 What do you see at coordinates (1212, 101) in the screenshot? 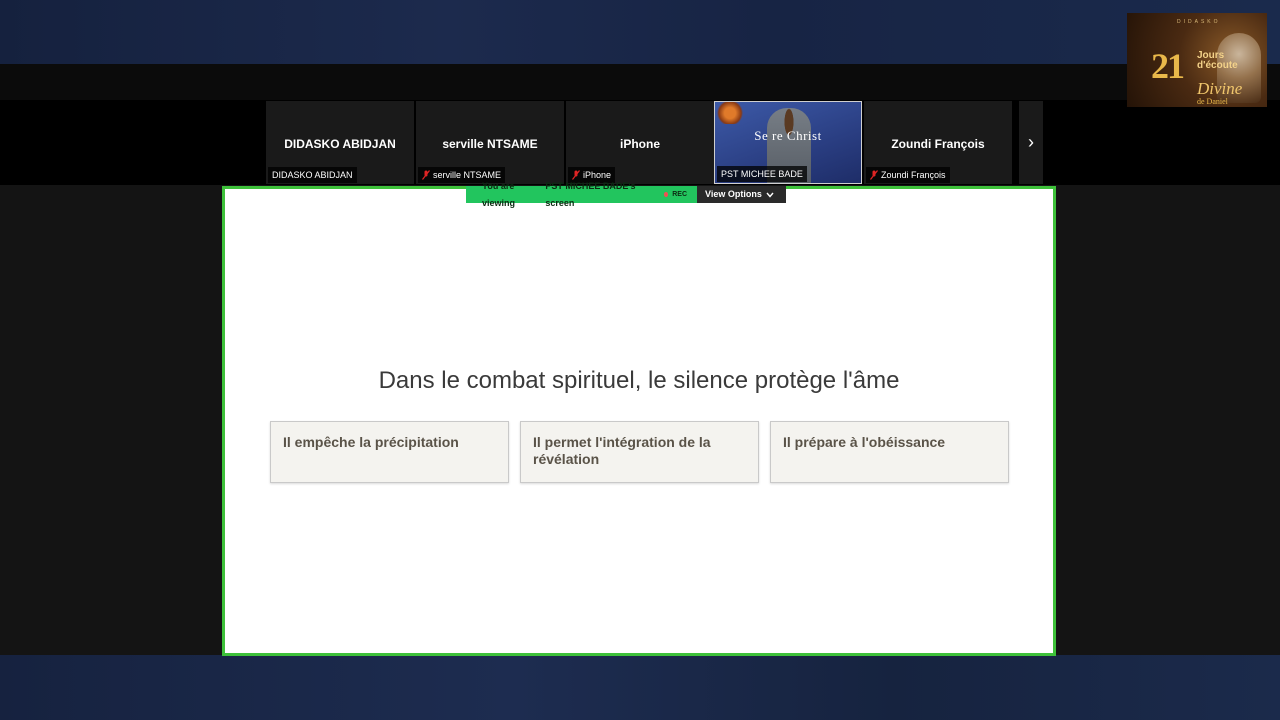
I see `logo-line3: de Daniel` at bounding box center [1212, 101].